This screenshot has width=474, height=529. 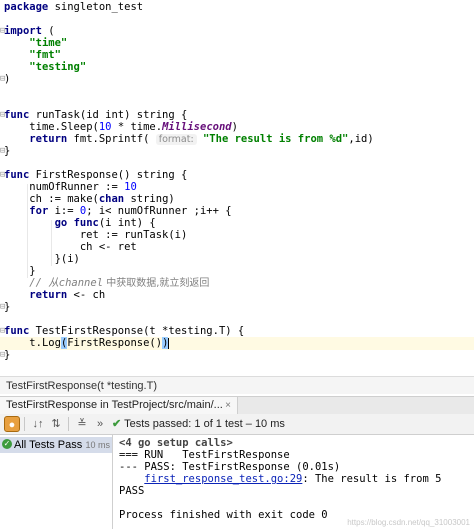 What do you see at coordinates (29, 31) in the screenshot?
I see `code-line: import (` at bounding box center [29, 31].